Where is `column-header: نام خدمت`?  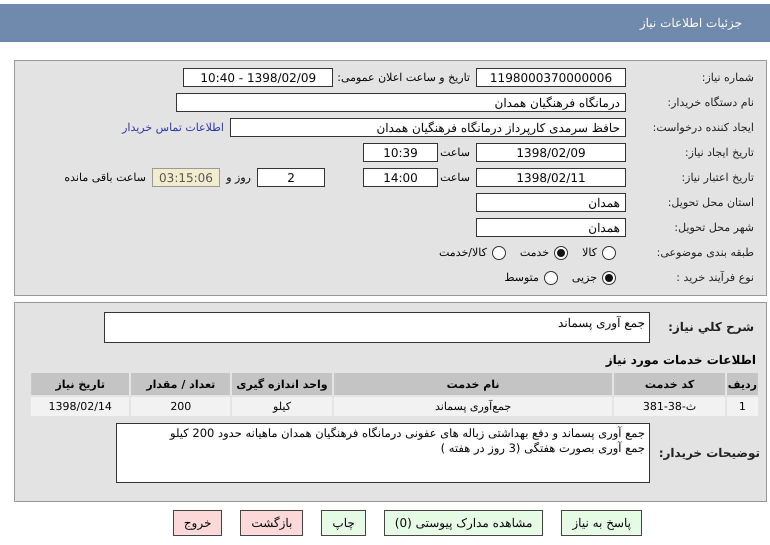 column-header: نام خدمت is located at coordinates (473, 384).